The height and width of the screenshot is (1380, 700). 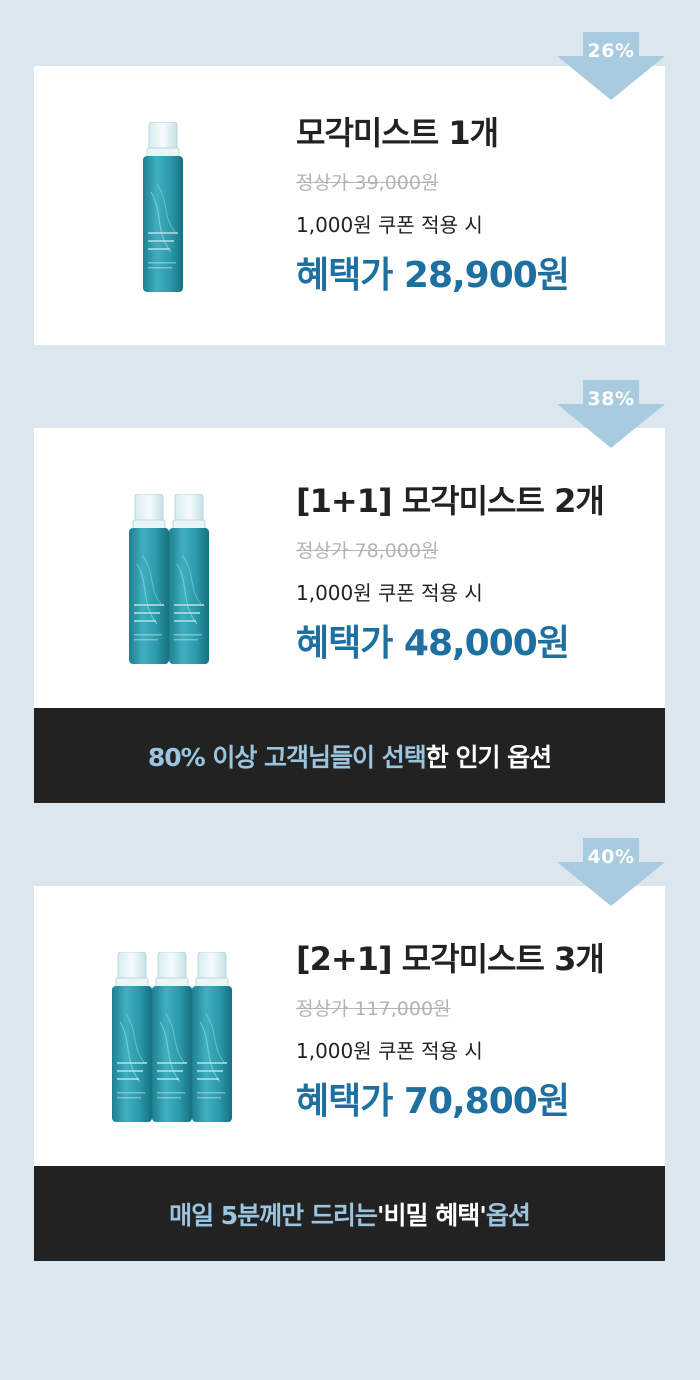 I want to click on discount-percent: 38%, so click(x=611, y=399).